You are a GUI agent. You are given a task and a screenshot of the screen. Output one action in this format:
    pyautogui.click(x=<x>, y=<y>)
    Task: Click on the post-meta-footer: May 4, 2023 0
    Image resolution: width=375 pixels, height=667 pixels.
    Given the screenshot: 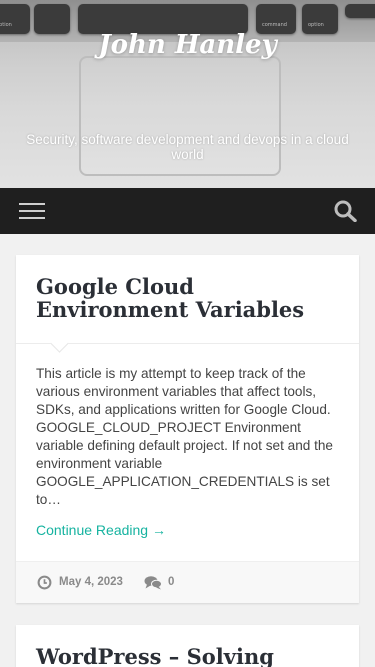 What is the action you would take?
    pyautogui.click(x=187, y=582)
    